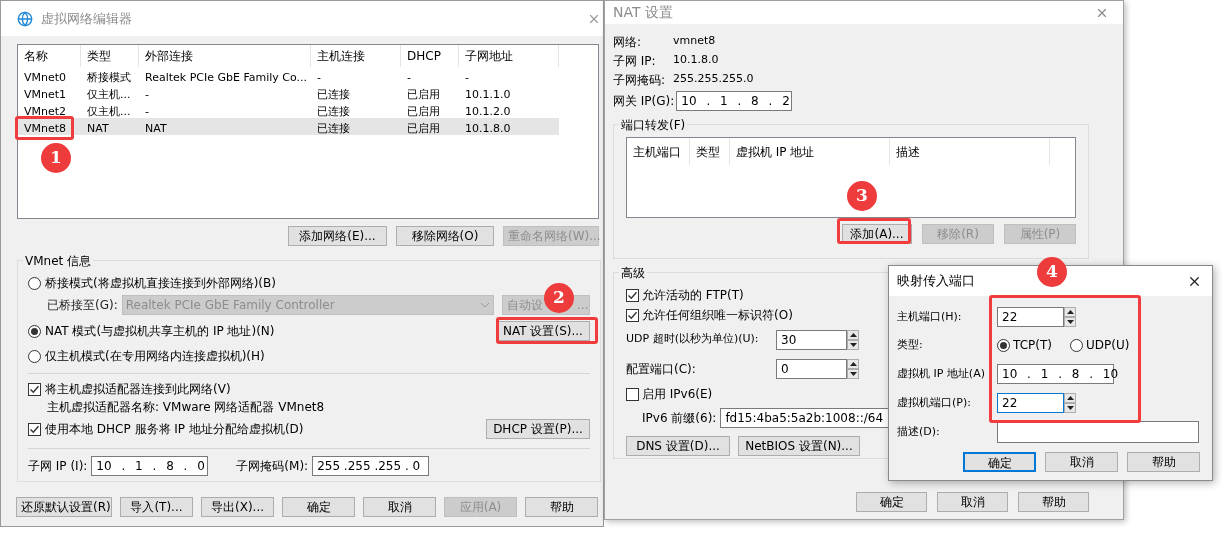  I want to click on checkbox-label: 使用本地 DHCP 服务将 IP 地址分配给虚拟机(D), so click(174, 429).